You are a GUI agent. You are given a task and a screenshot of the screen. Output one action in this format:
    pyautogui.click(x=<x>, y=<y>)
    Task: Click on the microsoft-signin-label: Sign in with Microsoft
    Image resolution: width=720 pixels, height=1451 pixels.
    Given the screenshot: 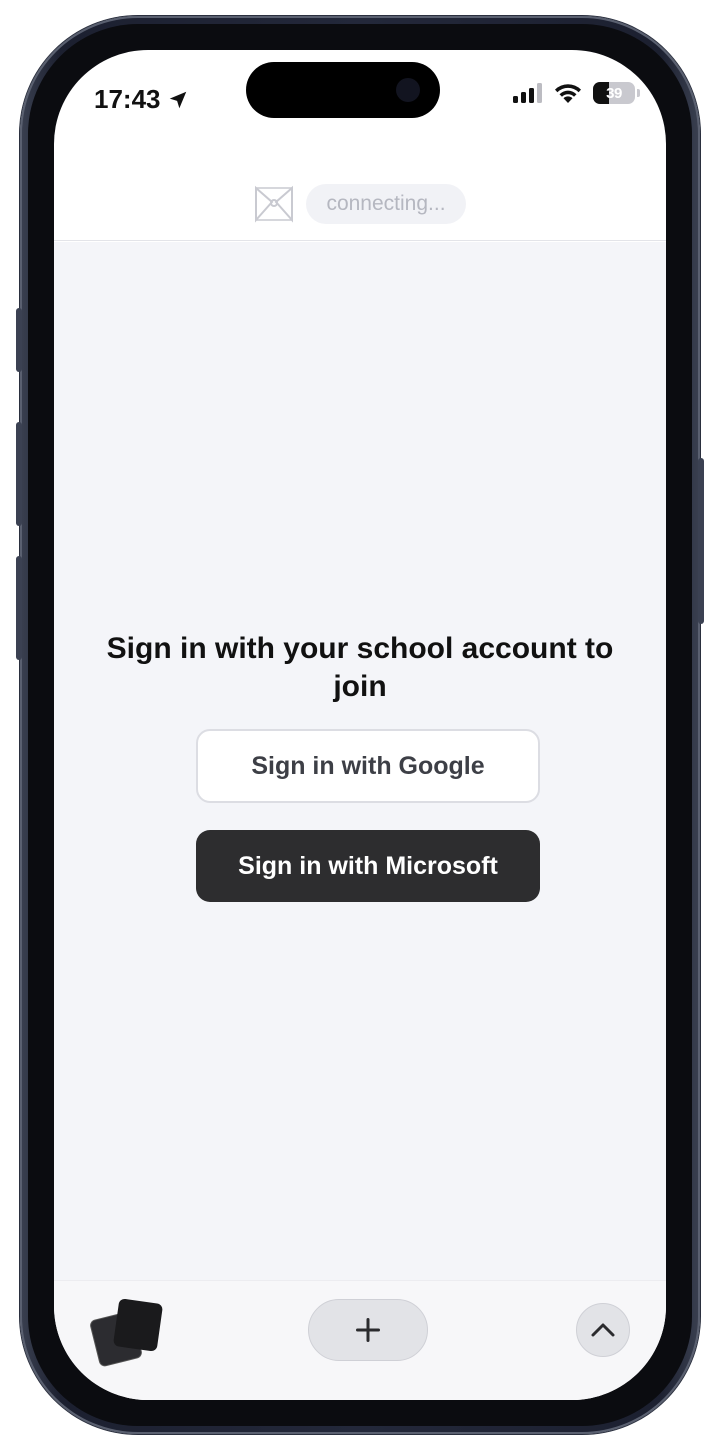 What is the action you would take?
    pyautogui.click(x=368, y=865)
    